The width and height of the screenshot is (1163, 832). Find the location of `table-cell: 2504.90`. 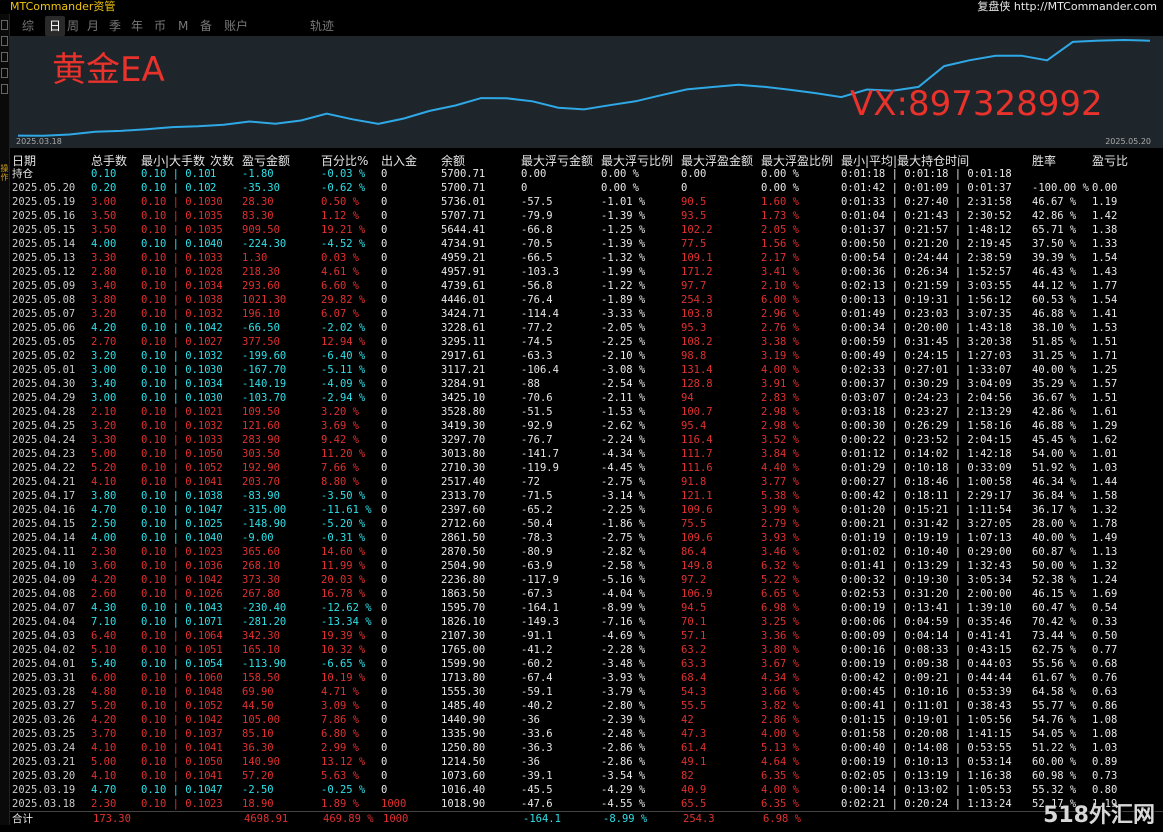

table-cell: 2504.90 is located at coordinates (463, 566).